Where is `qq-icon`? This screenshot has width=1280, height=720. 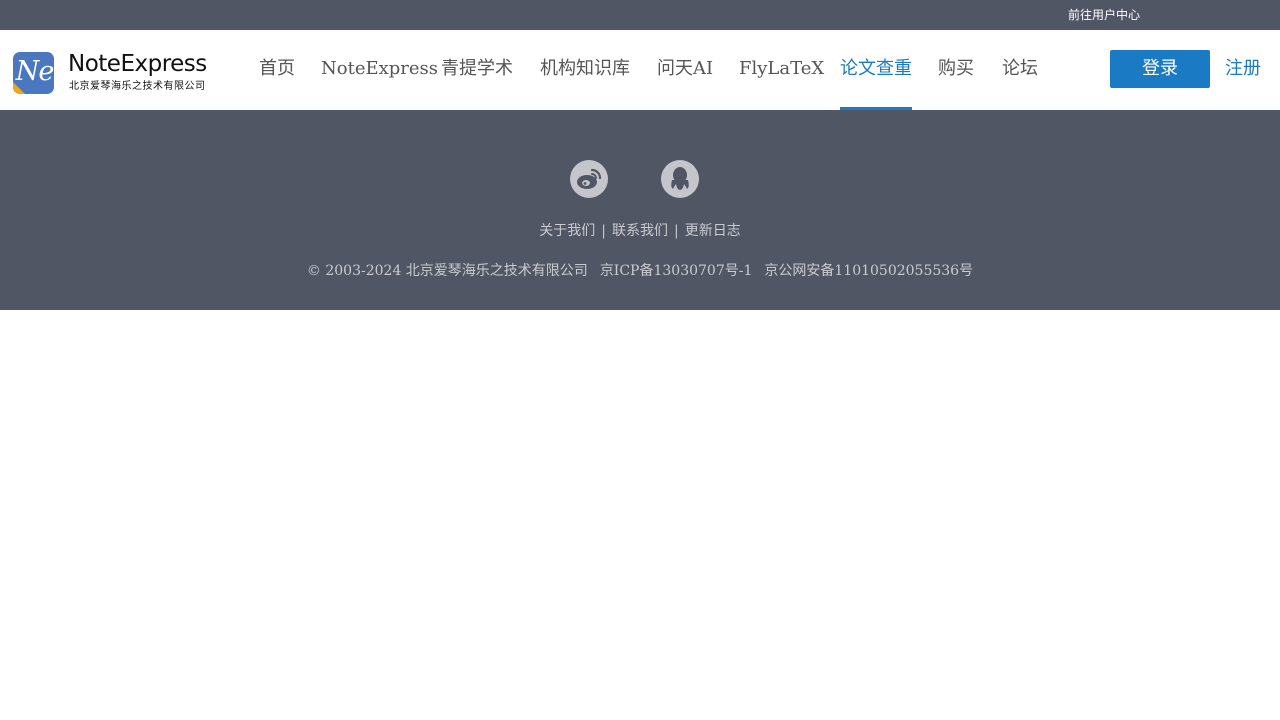
qq-icon is located at coordinates (680, 179).